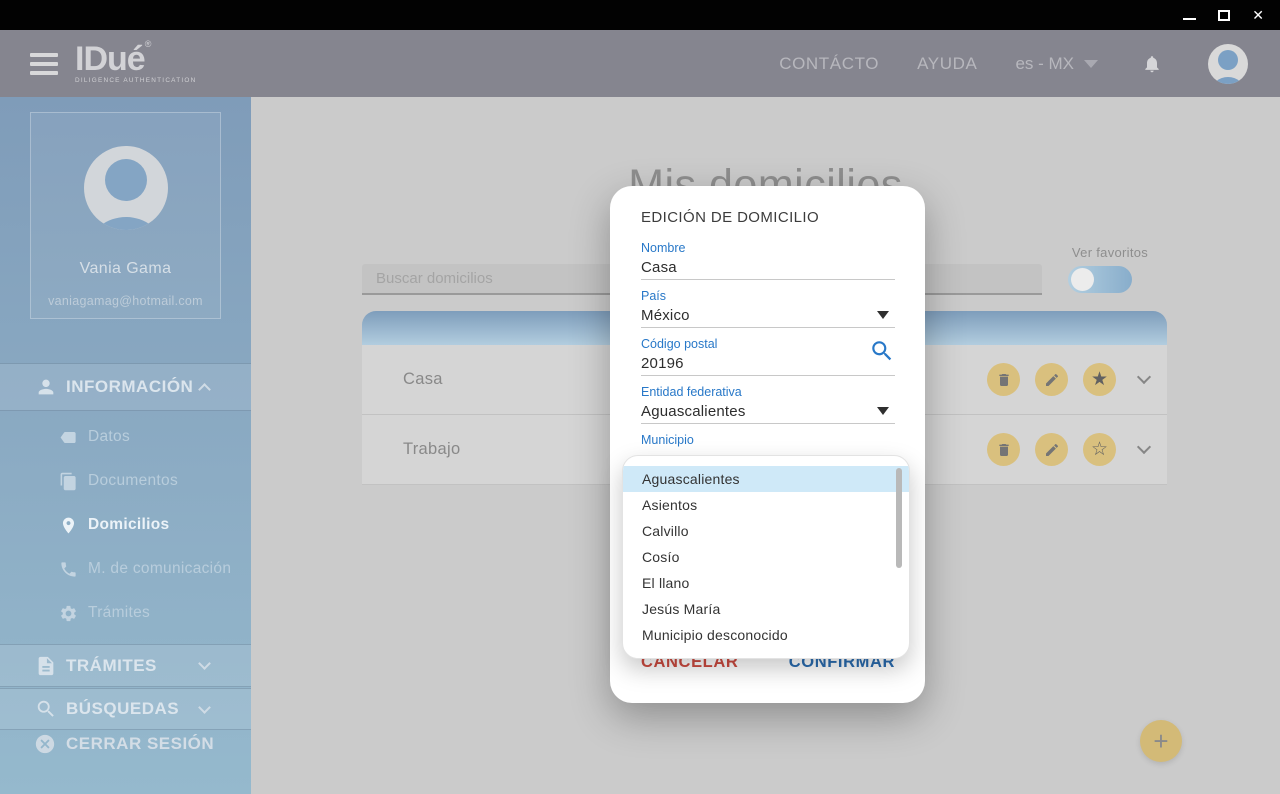 The image size is (1280, 794). What do you see at coordinates (667, 440) in the screenshot?
I see `field-label: Municipio` at bounding box center [667, 440].